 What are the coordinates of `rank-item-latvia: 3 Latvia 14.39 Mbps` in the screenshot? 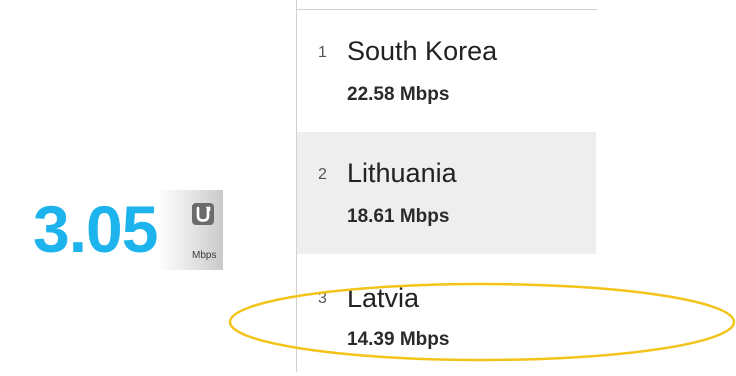 It's located at (446, 315).